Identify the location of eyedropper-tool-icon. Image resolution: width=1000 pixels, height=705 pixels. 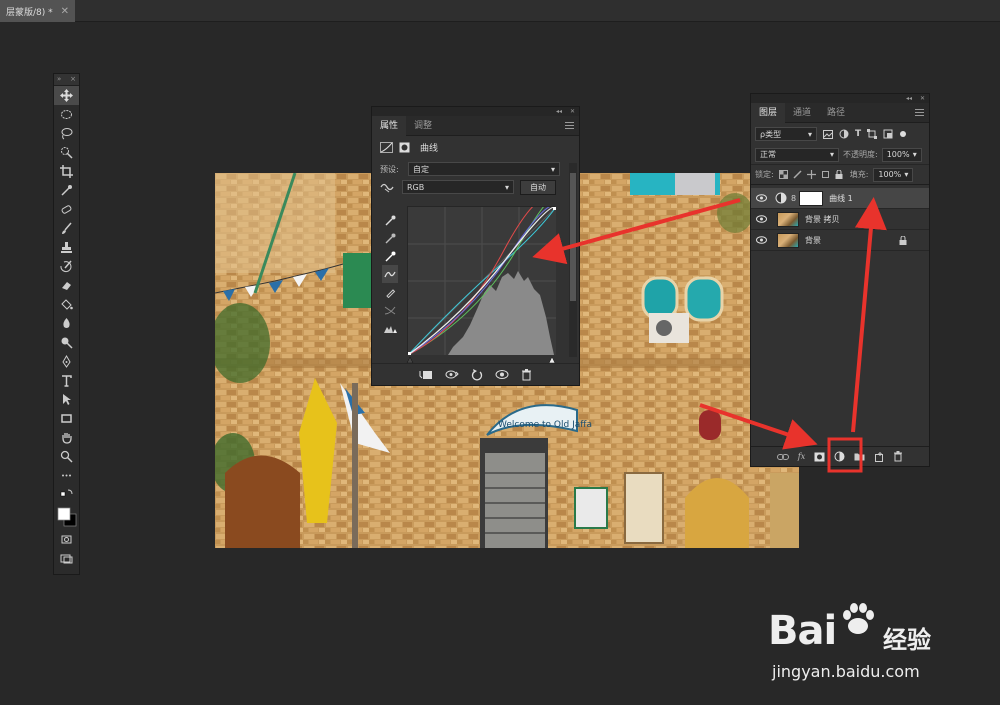
(66, 190).